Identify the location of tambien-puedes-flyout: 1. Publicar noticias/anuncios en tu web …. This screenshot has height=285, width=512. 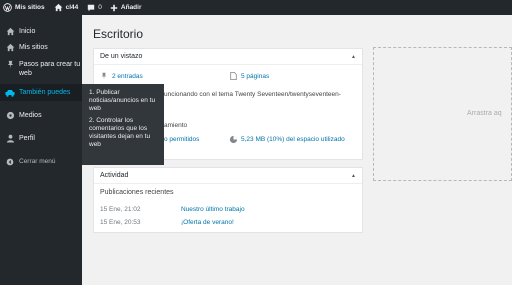
(123, 124).